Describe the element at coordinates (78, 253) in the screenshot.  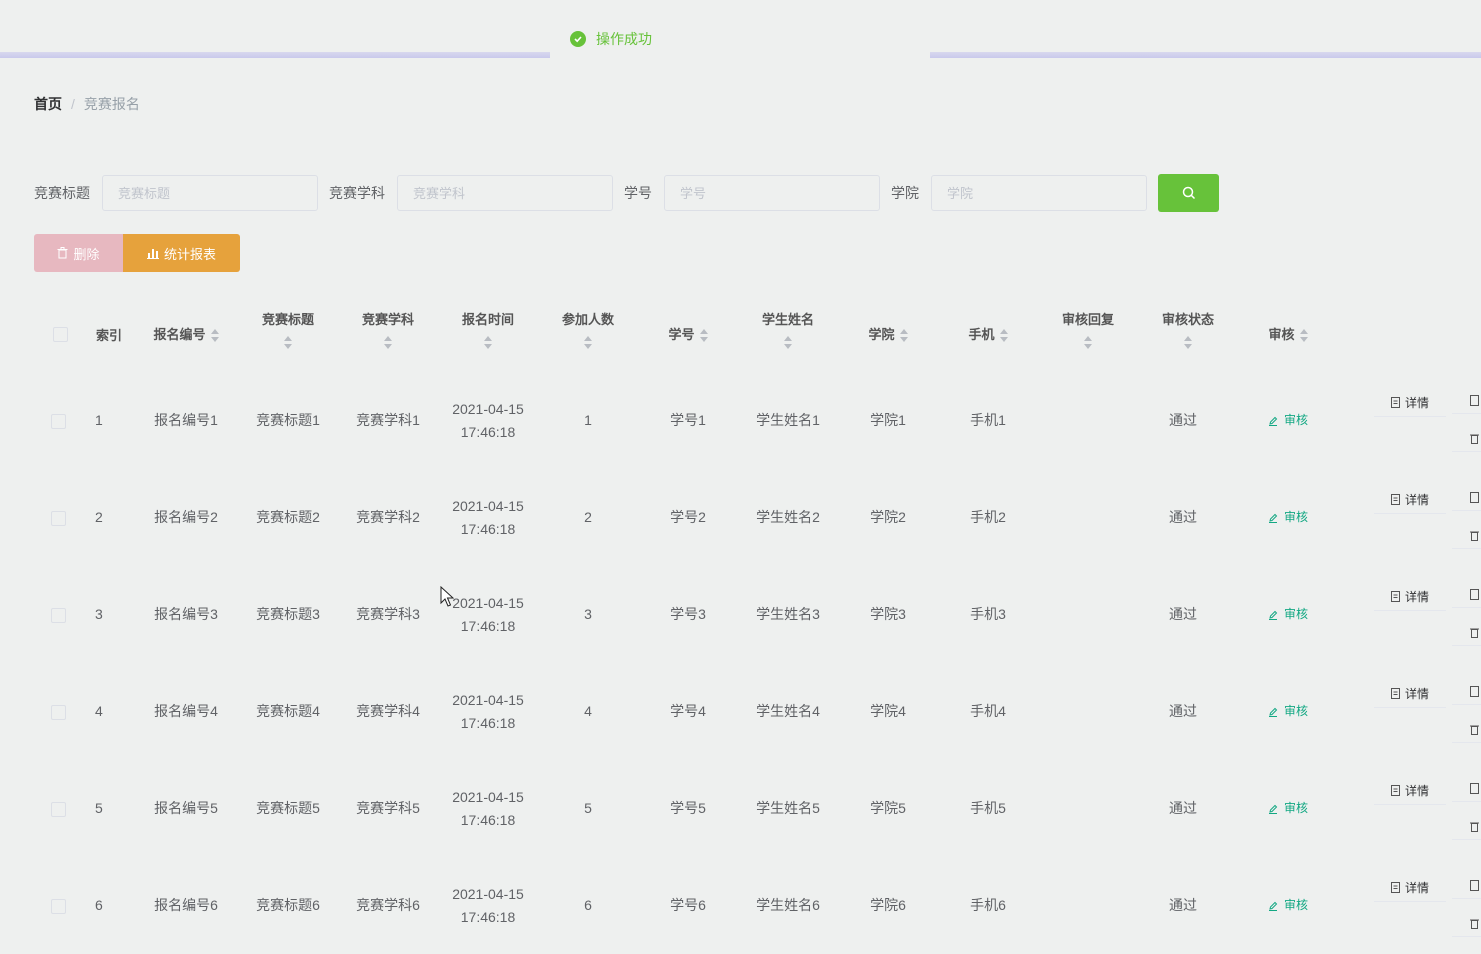
I see `delete-button: 删除` at that location.